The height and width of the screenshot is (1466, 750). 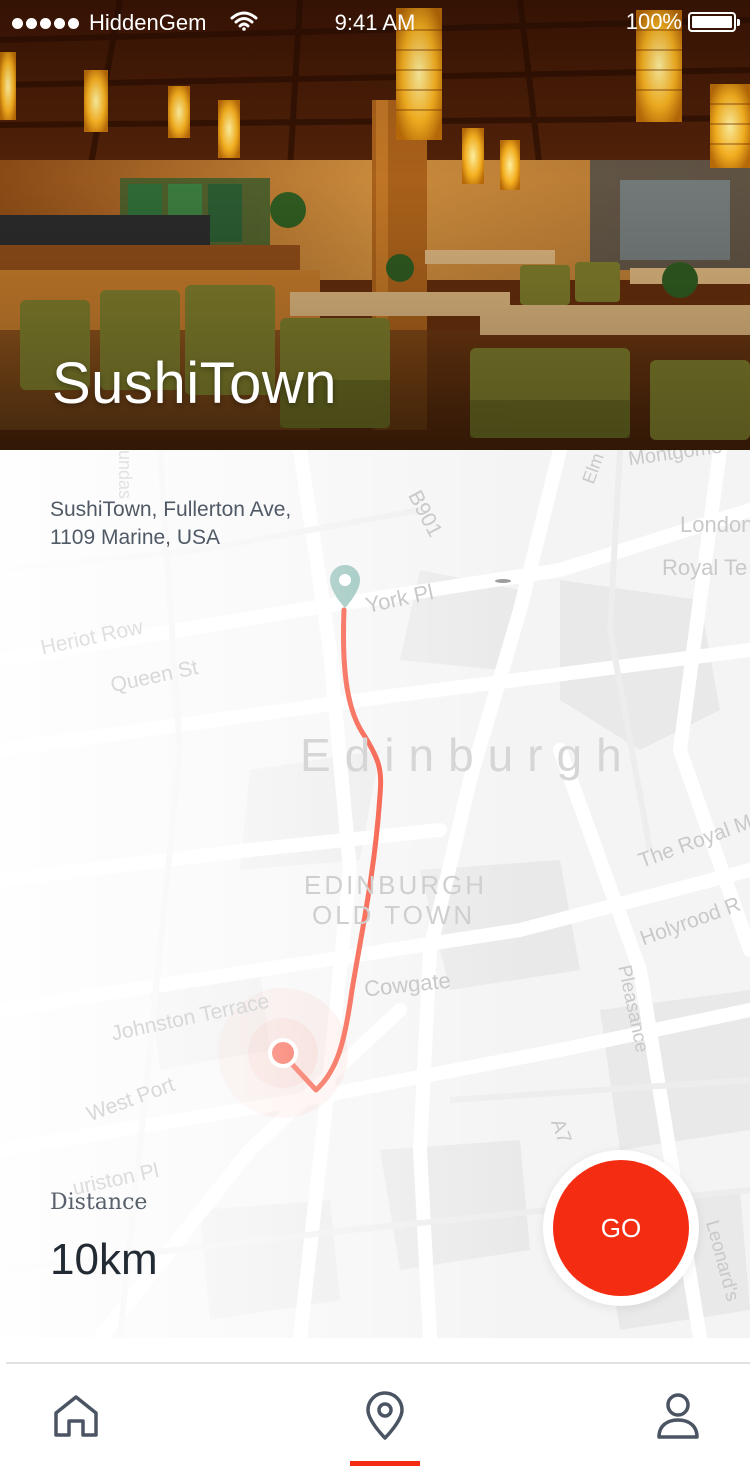 What do you see at coordinates (194, 383) in the screenshot?
I see `restaurant-title: SushiTown` at bounding box center [194, 383].